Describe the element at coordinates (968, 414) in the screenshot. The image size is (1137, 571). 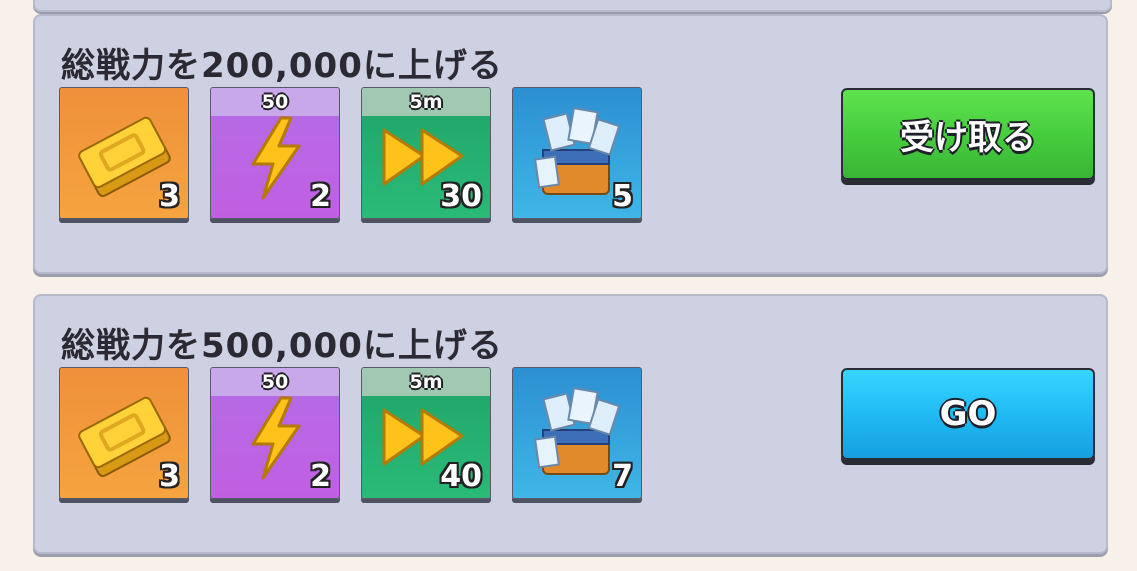
I see `go-button: GO` at that location.